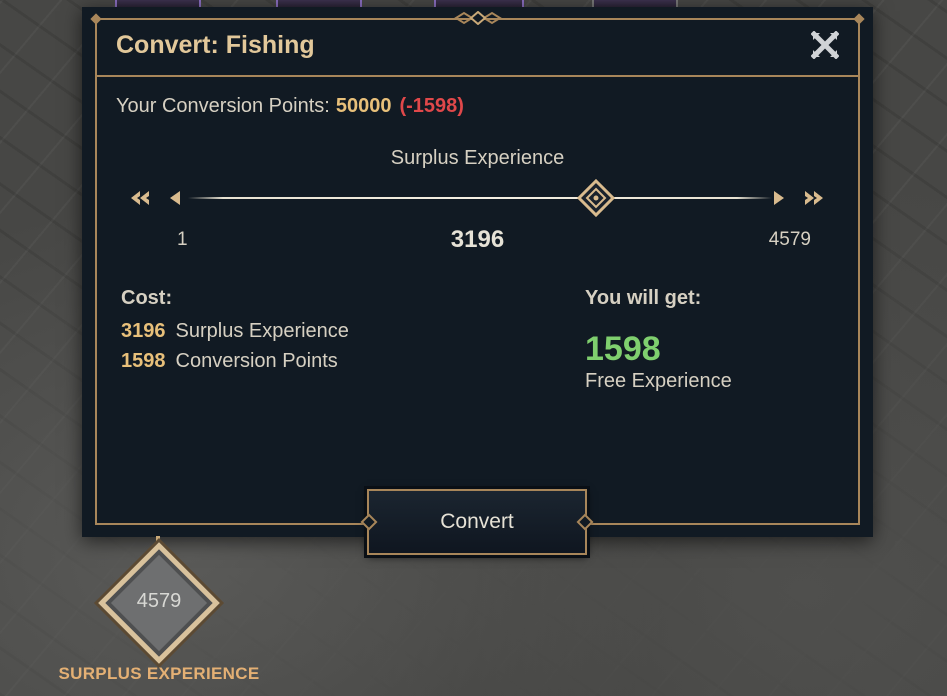 This screenshot has height=696, width=947. Describe the element at coordinates (223, 106) in the screenshot. I see `conversion-points-label: Your Conversion Points:` at that location.